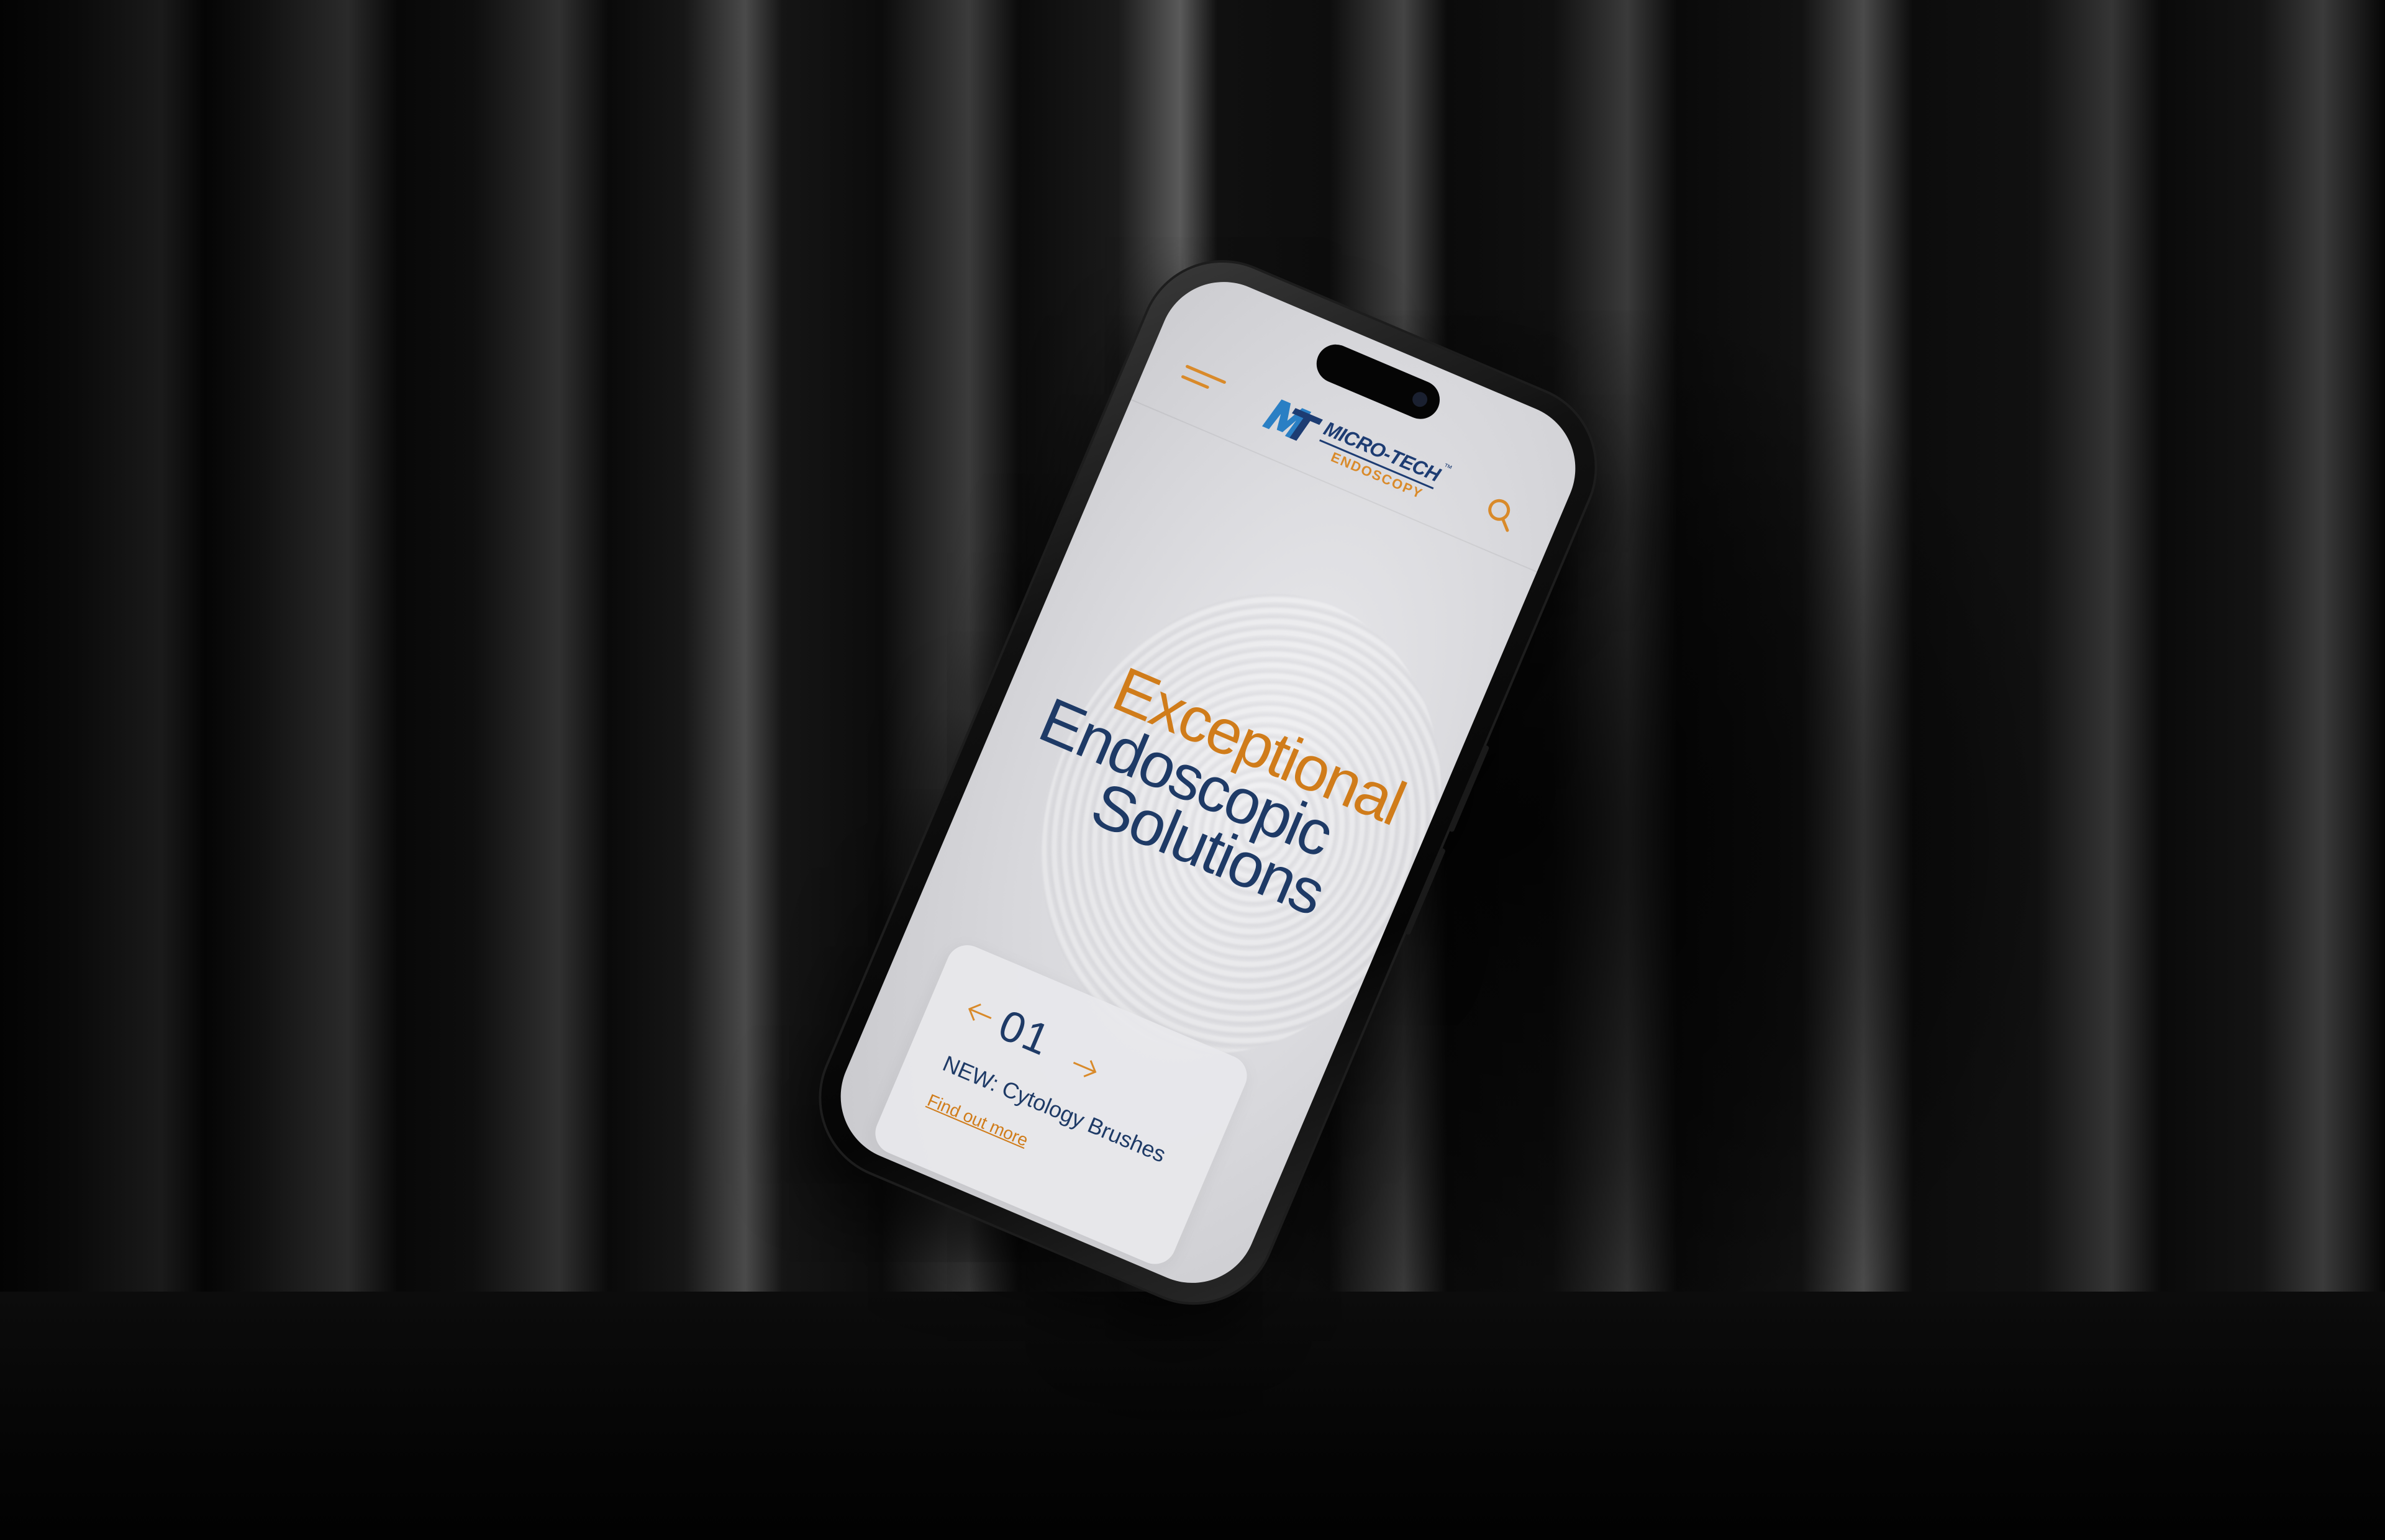 This screenshot has height=1540, width=2385. I want to click on trademark-symbol: ™, so click(1448, 467).